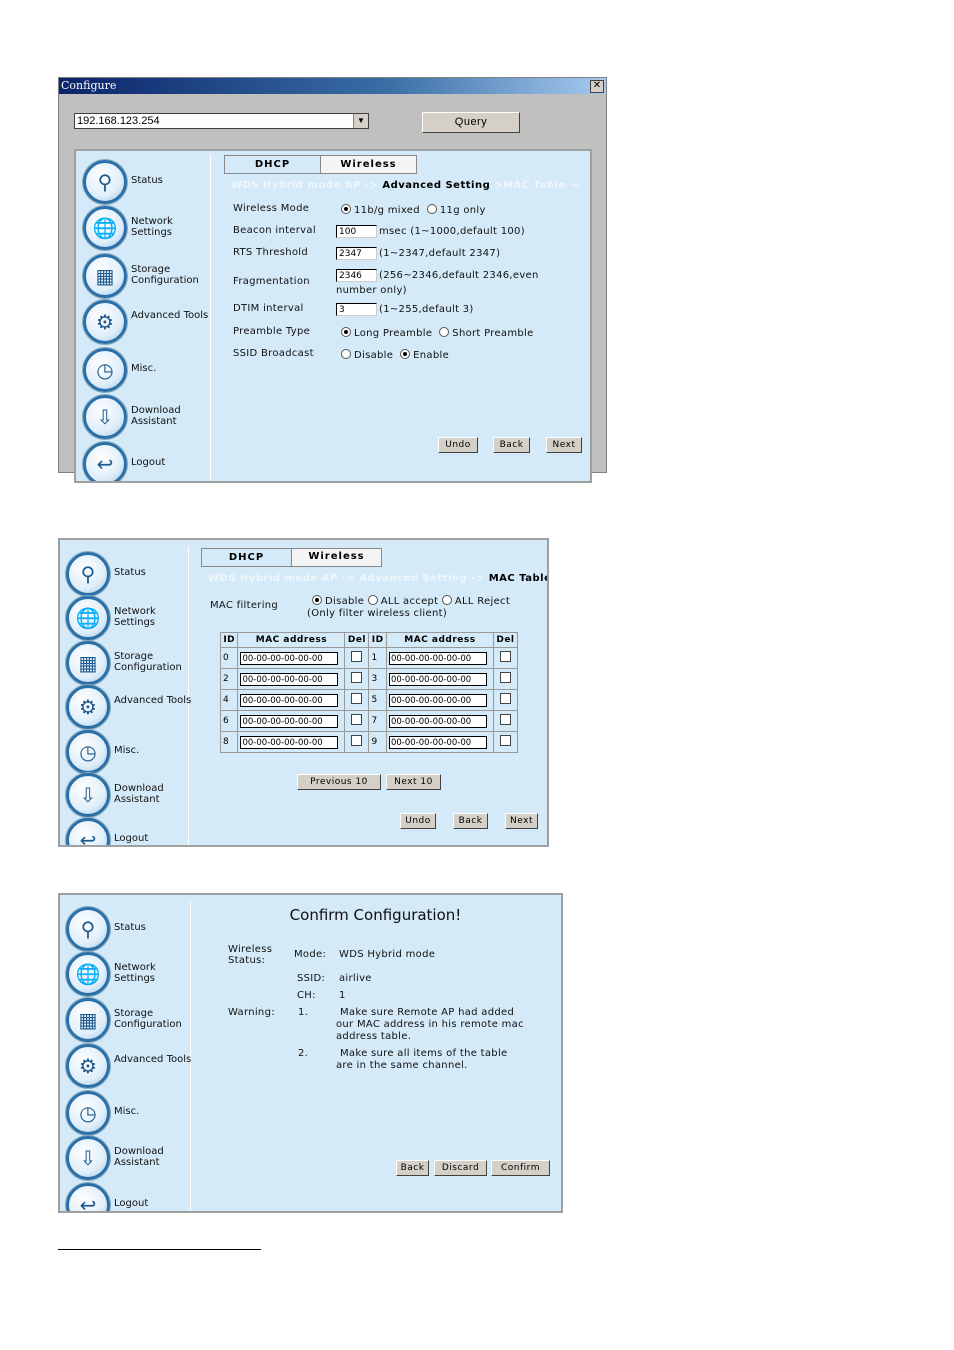  Describe the element at coordinates (355, 978) in the screenshot. I see `ssid-value: airlive` at that location.